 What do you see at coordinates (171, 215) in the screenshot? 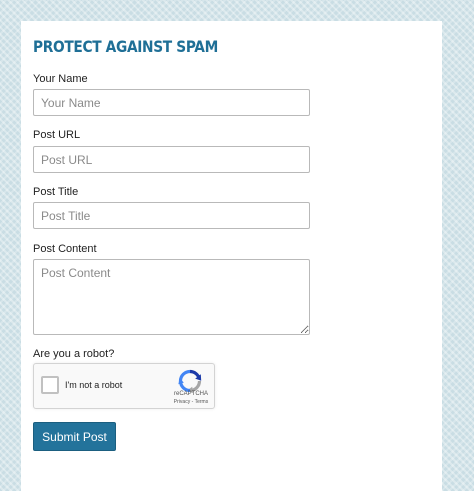
I see `post-title-input` at bounding box center [171, 215].